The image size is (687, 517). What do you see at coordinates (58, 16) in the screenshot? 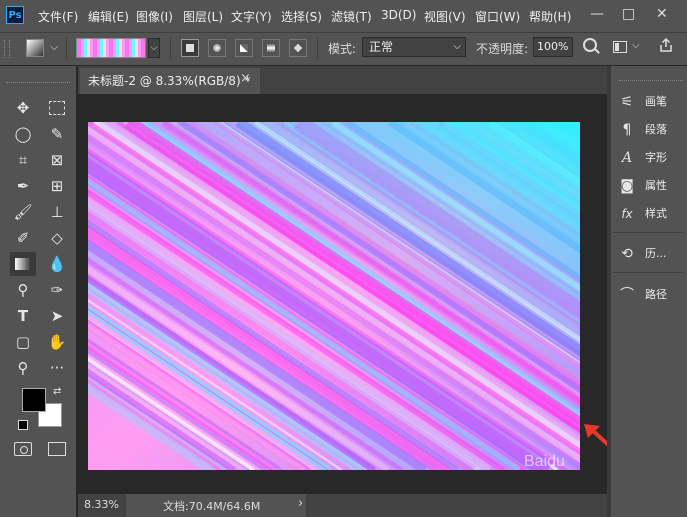
I see `menu-file: 文件(F)` at bounding box center [58, 16].